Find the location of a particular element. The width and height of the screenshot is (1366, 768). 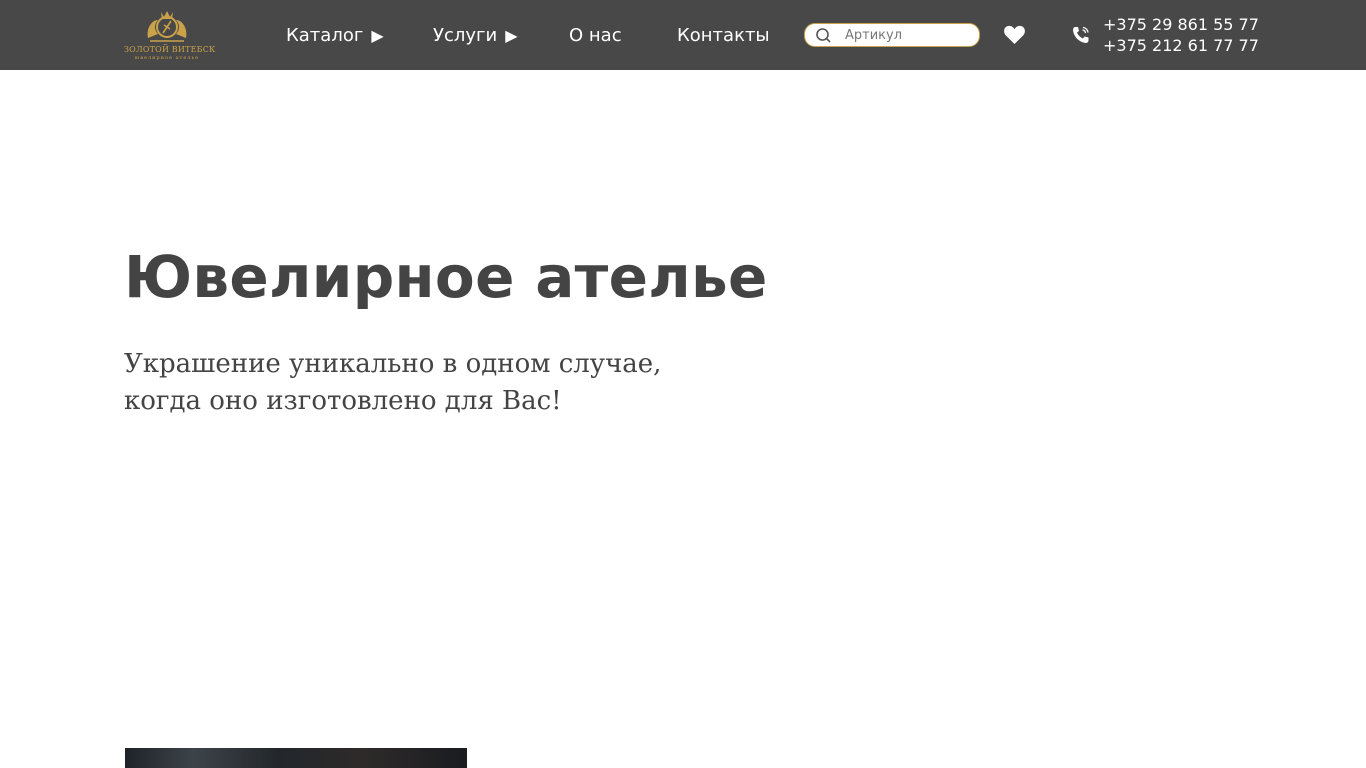

nav-about: О нас is located at coordinates (595, 36).